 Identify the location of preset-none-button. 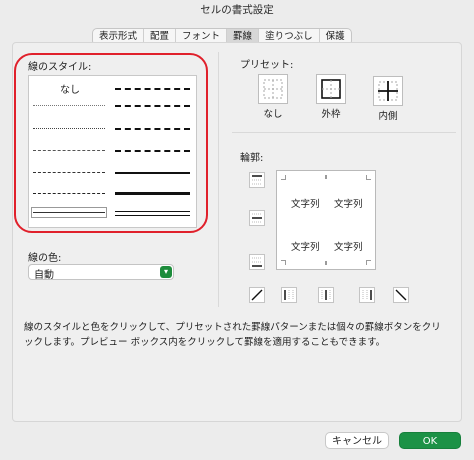
(273, 89).